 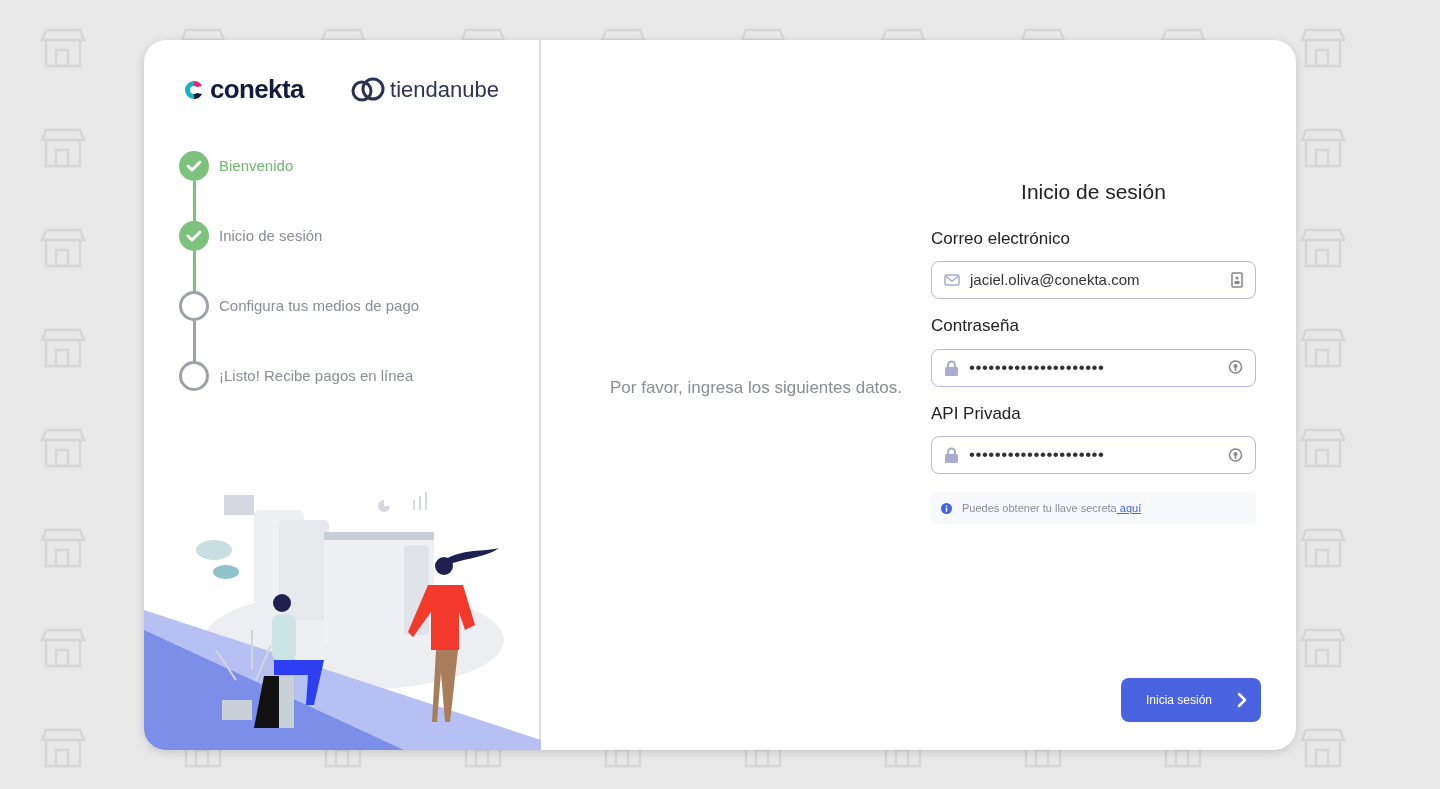 I want to click on step-label: ¡Listo! Recibe pagos en línea, so click(x=316, y=375).